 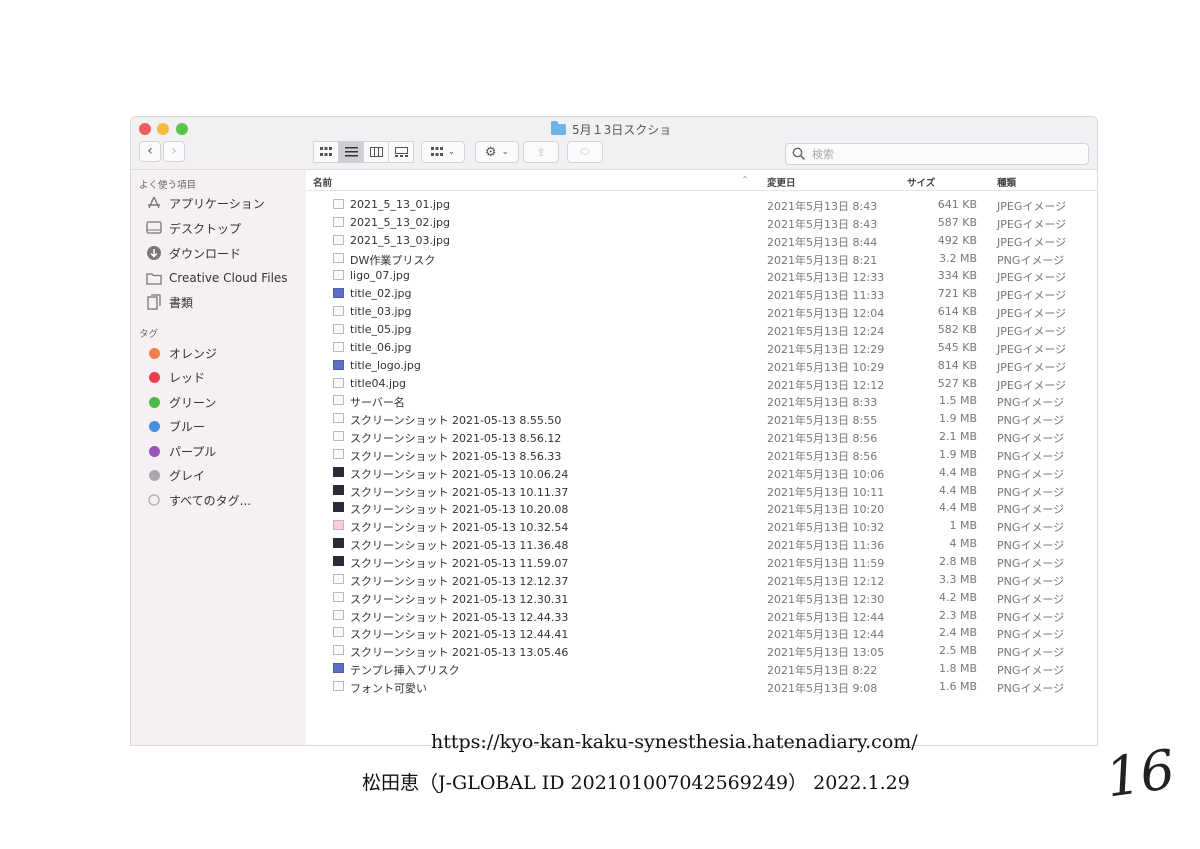 I want to click on file-modified-date: 2021年5月13日 11:33, so click(x=826, y=296).